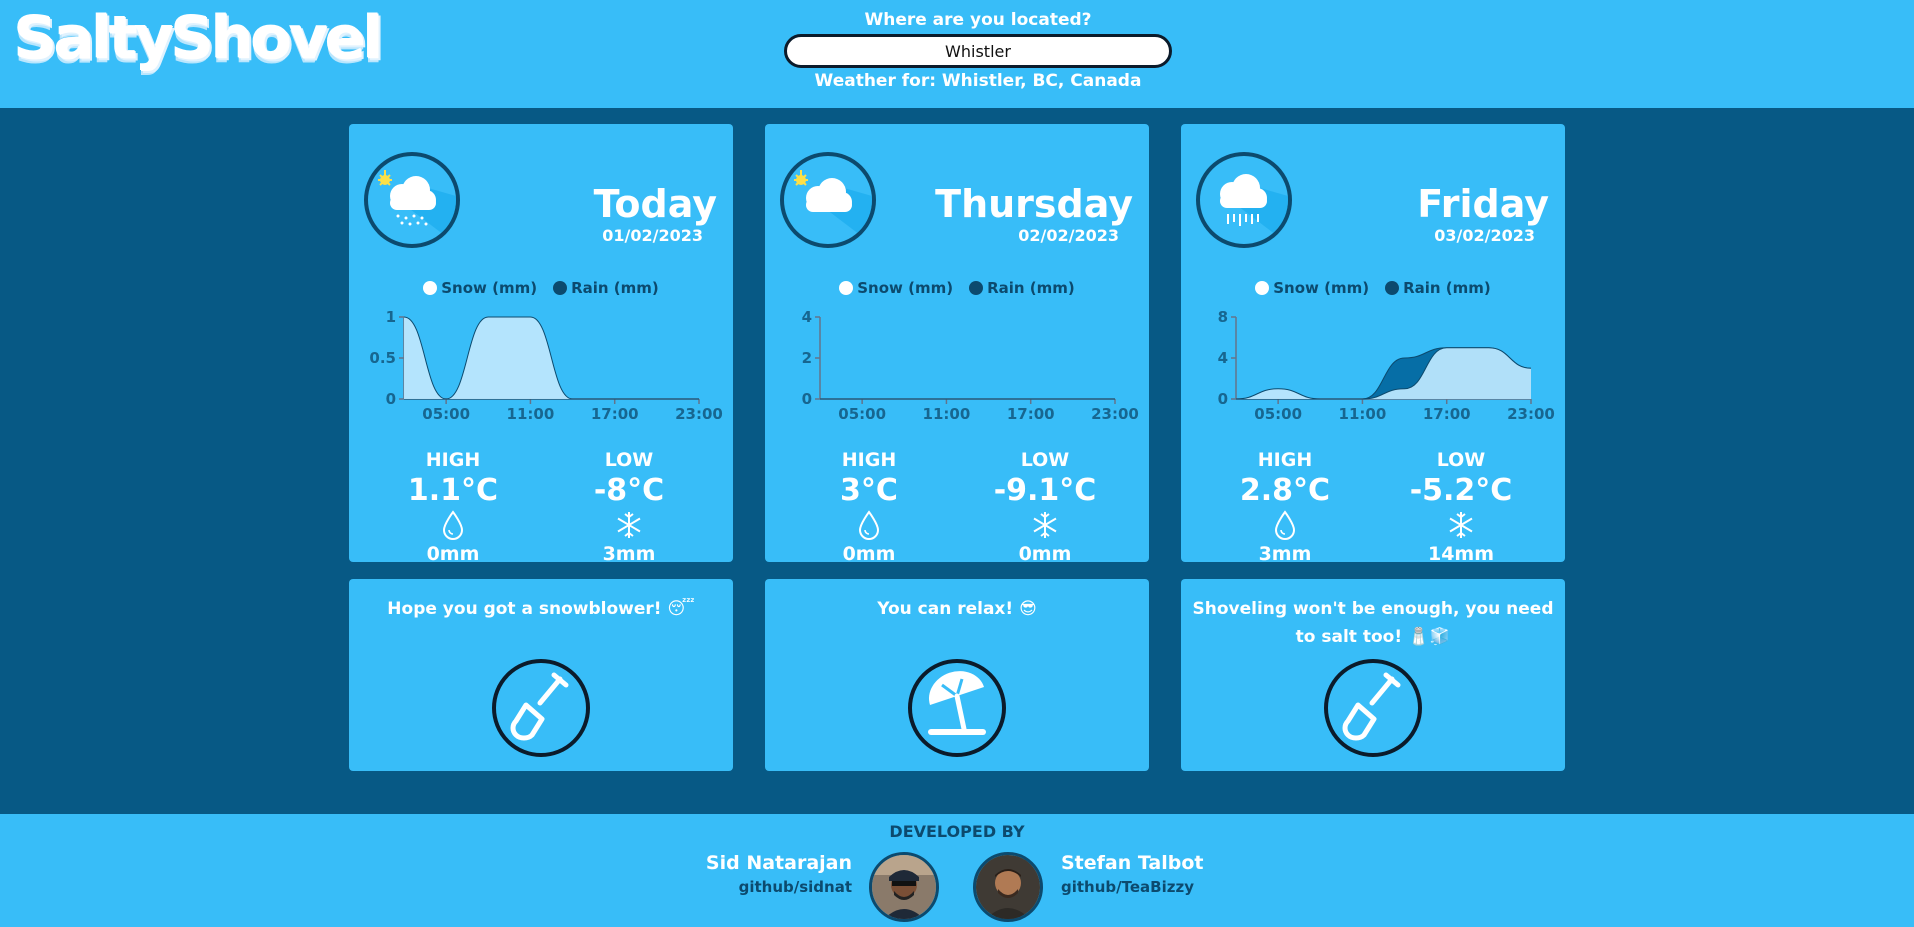  Describe the element at coordinates (1244, 200) in the screenshot. I see `cloud-rain-icon` at that location.